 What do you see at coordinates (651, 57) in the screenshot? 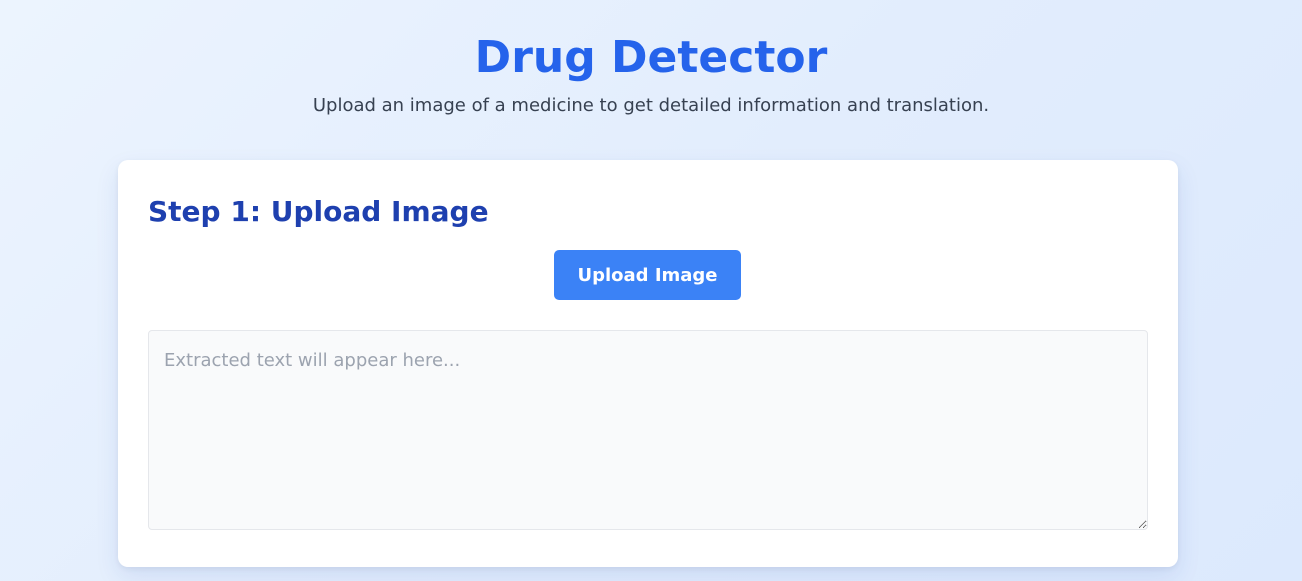
I see `app-title: Drug Detector` at bounding box center [651, 57].